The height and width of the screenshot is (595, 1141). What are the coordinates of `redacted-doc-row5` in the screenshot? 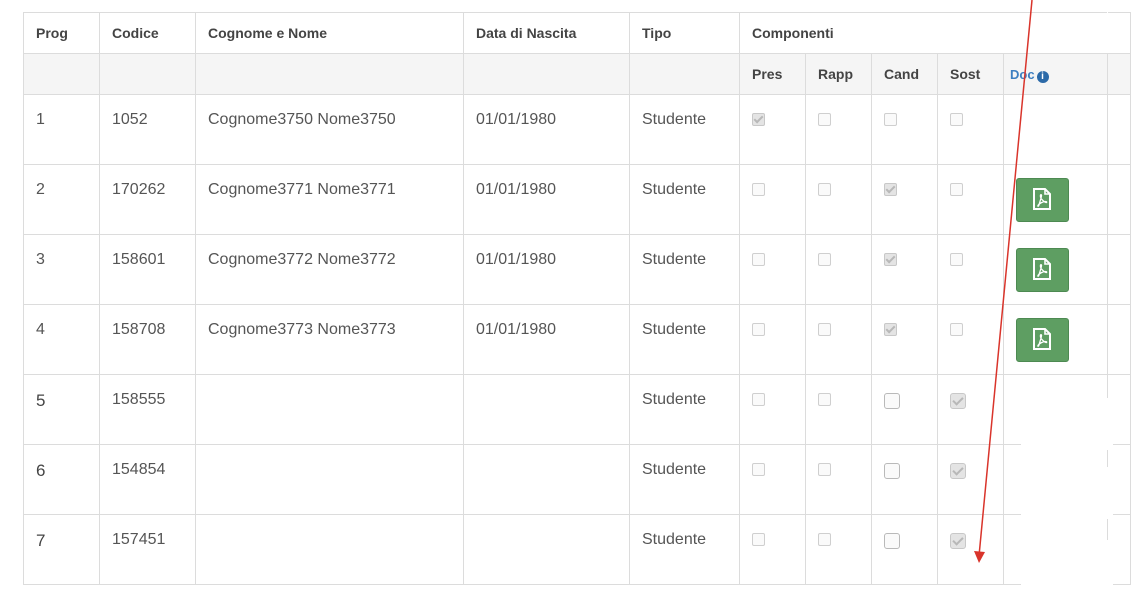 It's located at (1067, 424).